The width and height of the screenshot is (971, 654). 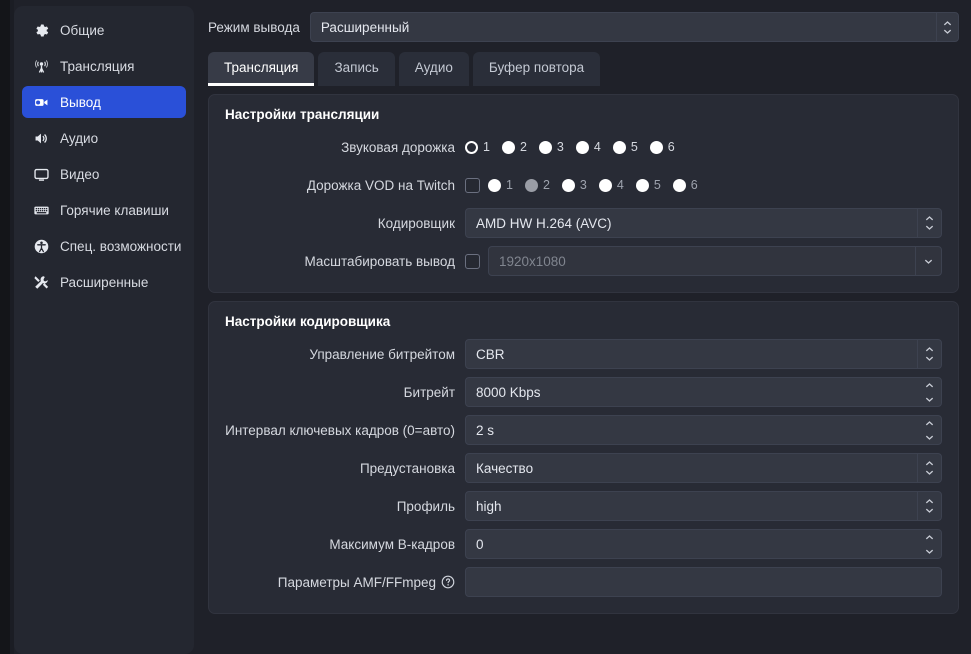 What do you see at coordinates (104, 210) in the screenshot?
I see `sidebar-item-hotkeys: Горячие клавиши` at bounding box center [104, 210].